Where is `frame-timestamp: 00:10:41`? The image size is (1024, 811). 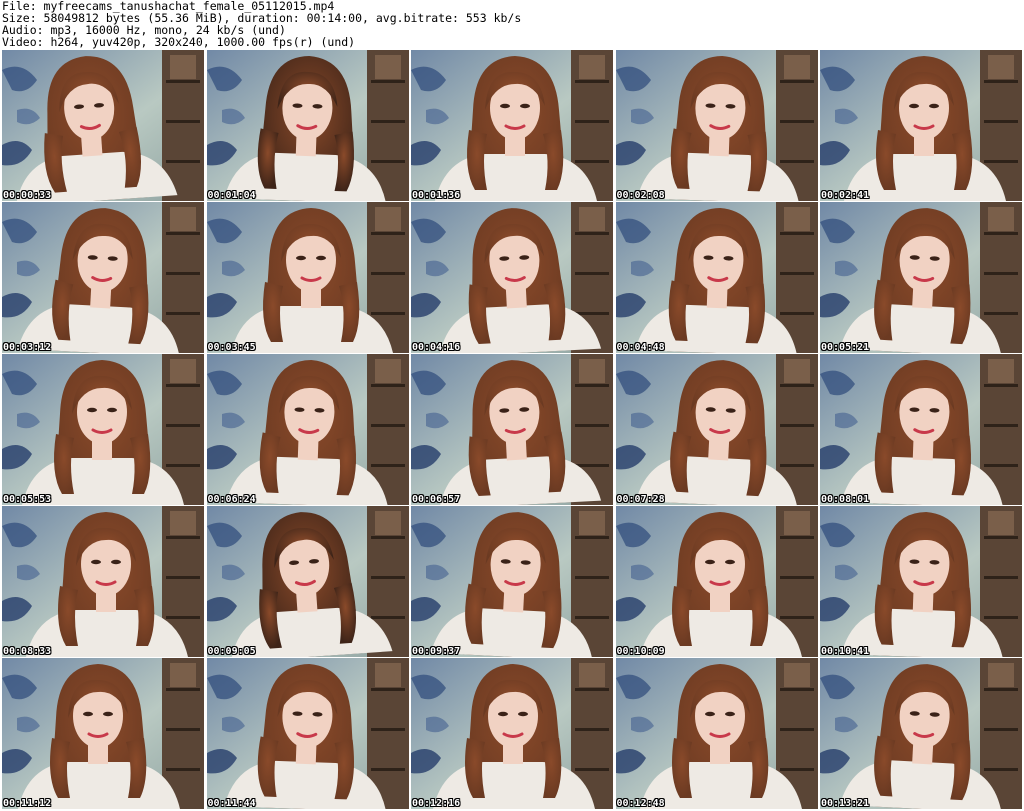 frame-timestamp: 00:10:41 is located at coordinates (845, 651).